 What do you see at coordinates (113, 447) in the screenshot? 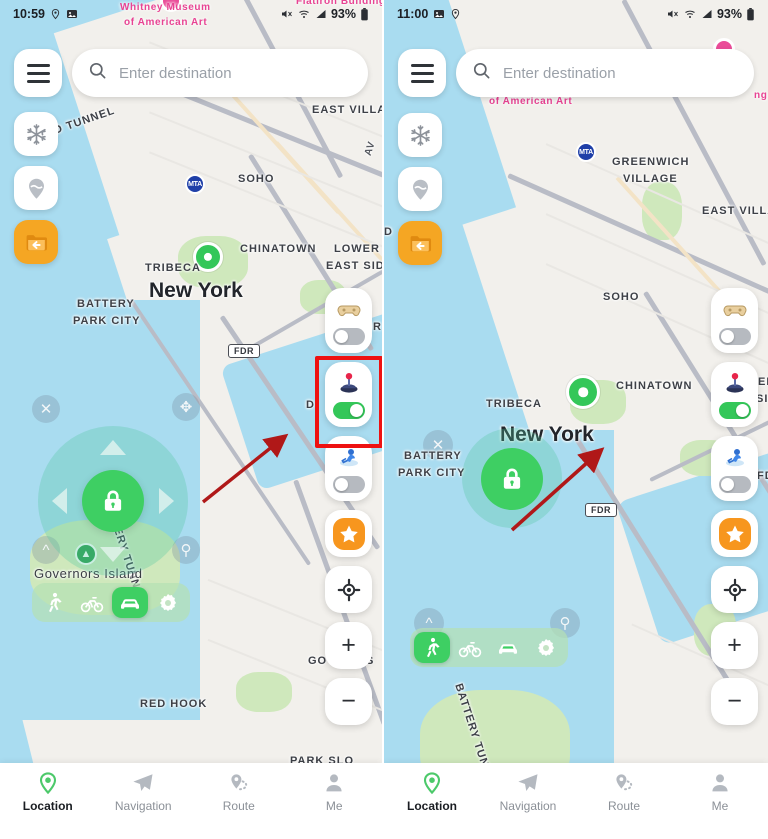
I see `joystick-arrow-up-icon` at bounding box center [113, 447].